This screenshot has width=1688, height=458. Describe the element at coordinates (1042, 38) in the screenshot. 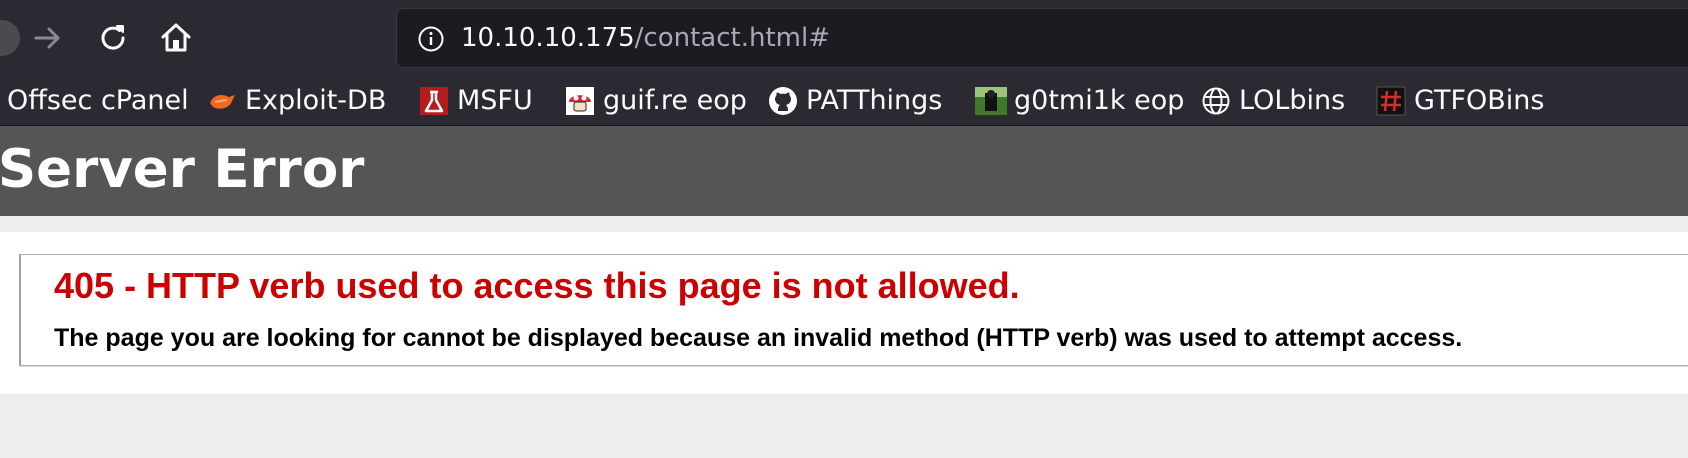

I see `url-bar: 10.10.10.175/contact.html#` at that location.